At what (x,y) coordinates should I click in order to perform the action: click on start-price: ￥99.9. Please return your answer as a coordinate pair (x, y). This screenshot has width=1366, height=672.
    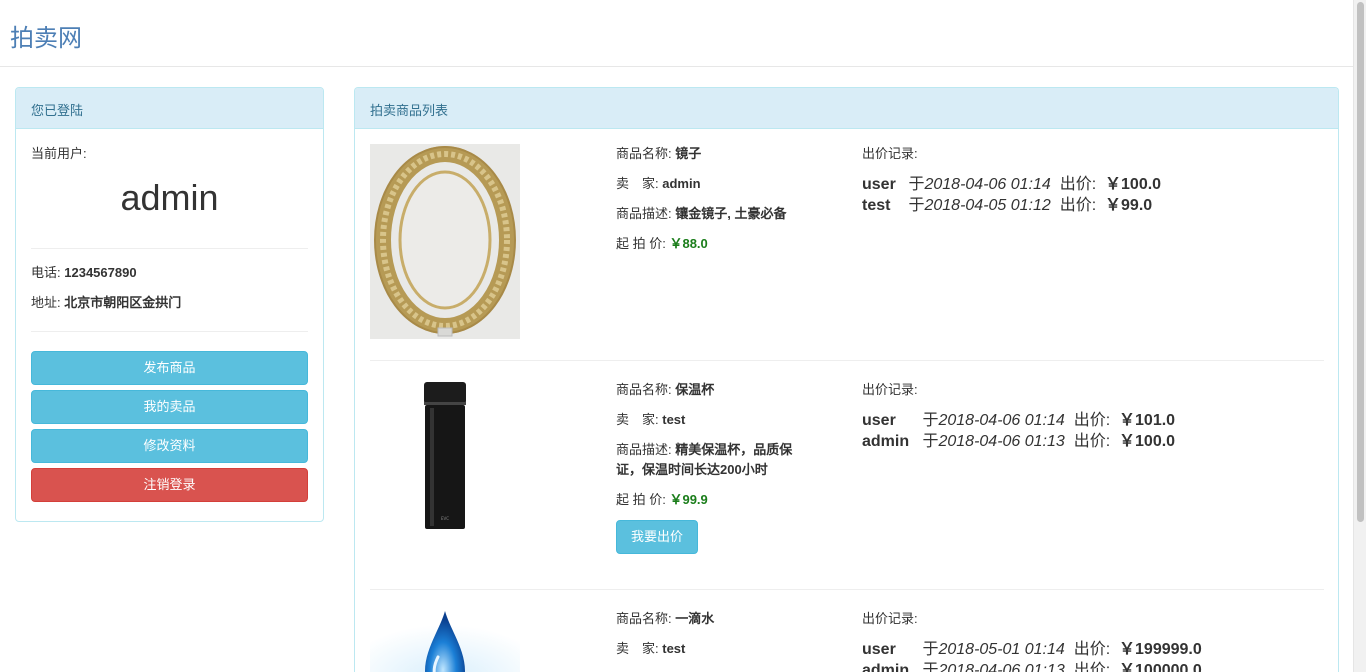
    Looking at the image, I should click on (688, 499).